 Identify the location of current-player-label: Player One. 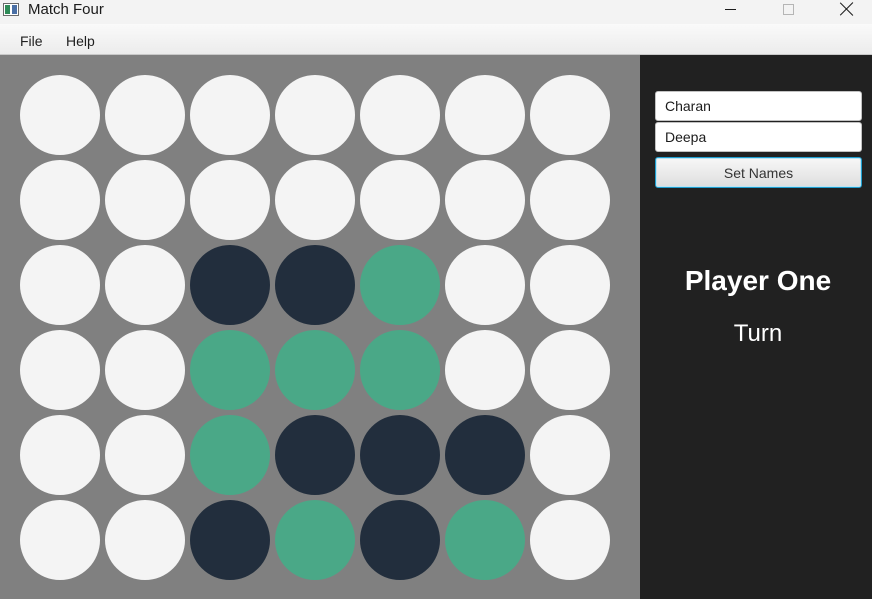
(758, 280).